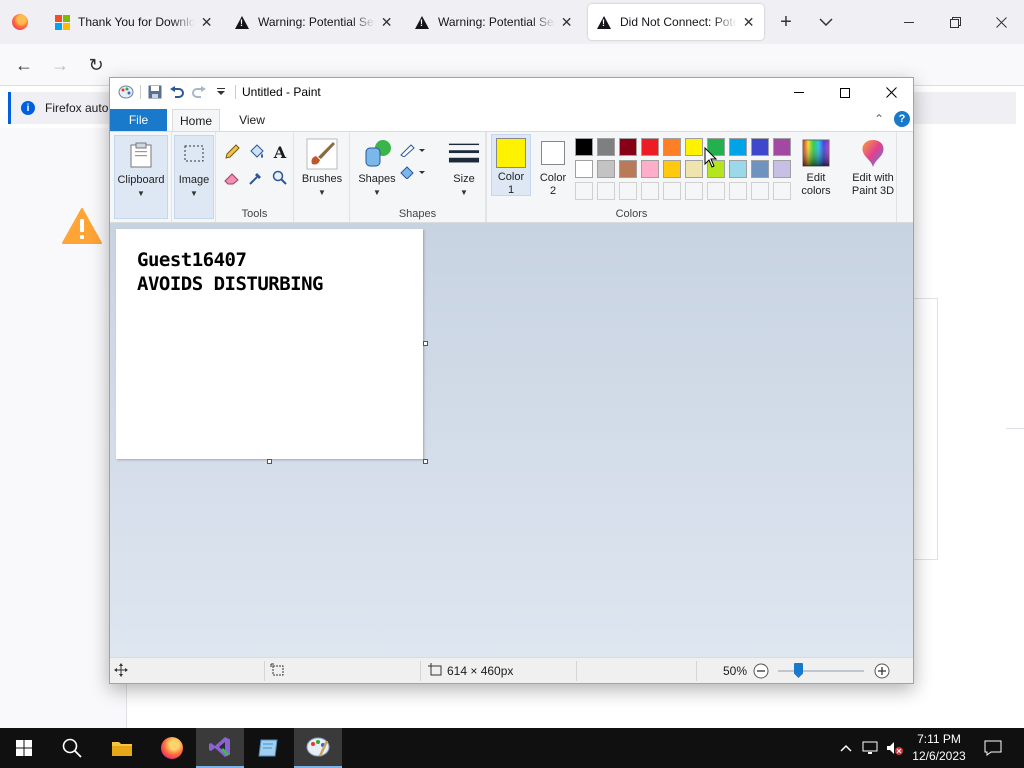 The image size is (1024, 768). What do you see at coordinates (138, 120) in the screenshot?
I see `file-menu-button: File` at bounding box center [138, 120].